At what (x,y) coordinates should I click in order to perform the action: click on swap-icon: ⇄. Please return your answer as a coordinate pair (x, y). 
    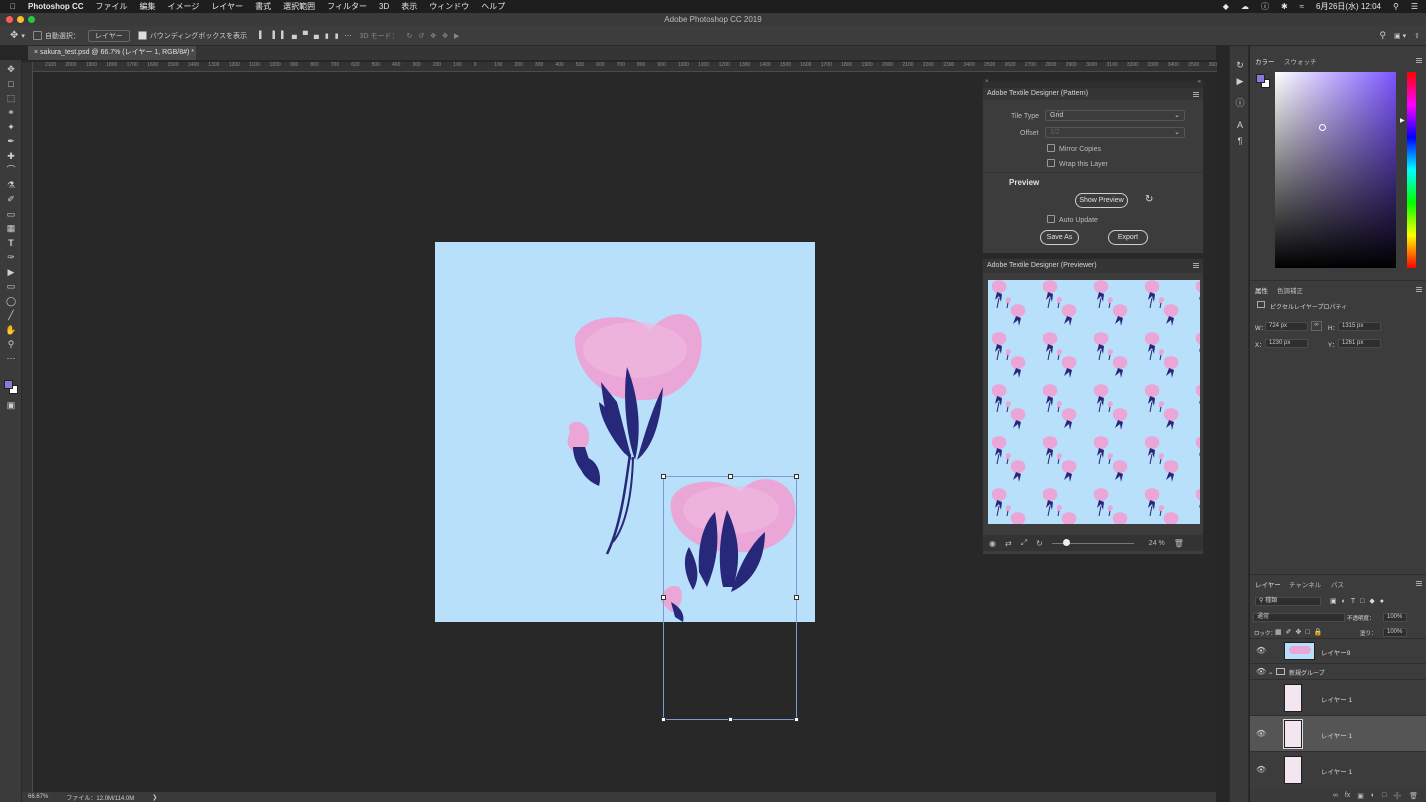
    Looking at the image, I should click on (1008, 543).